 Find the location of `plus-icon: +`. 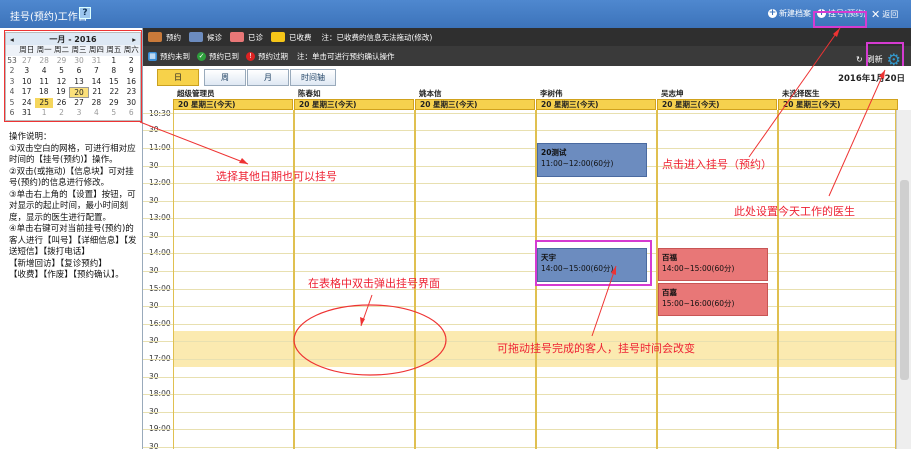

plus-icon: + is located at coordinates (772, 13).